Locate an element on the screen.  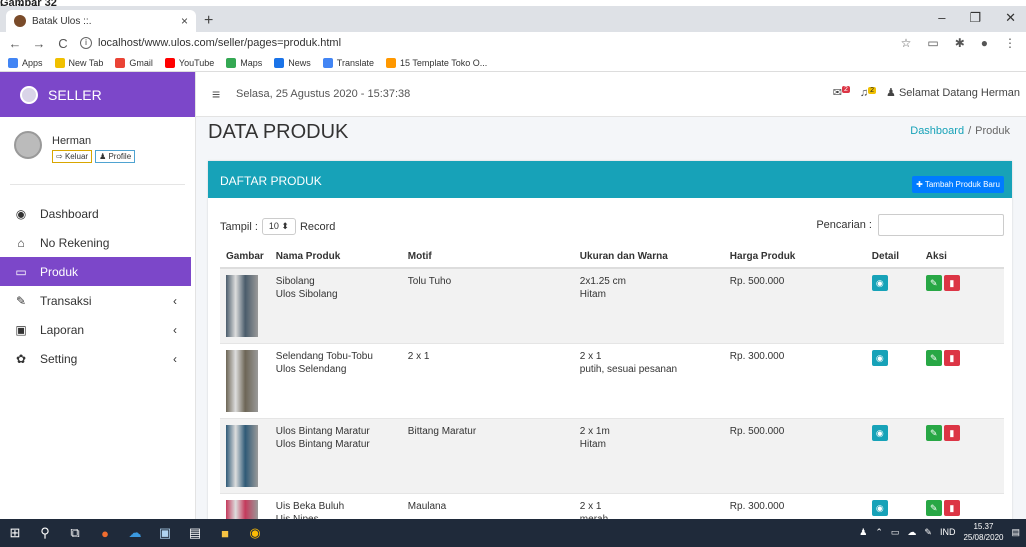
bookmark-label: Gmail is located at coordinates (141, 62).